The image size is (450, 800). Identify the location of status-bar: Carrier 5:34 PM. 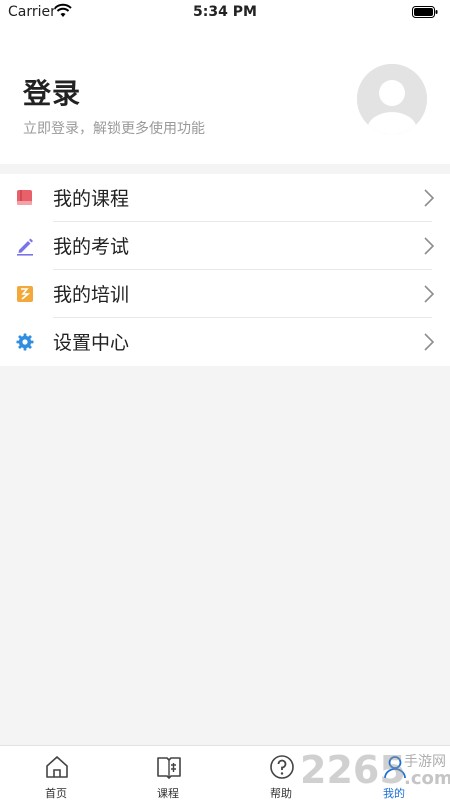
(225, 12).